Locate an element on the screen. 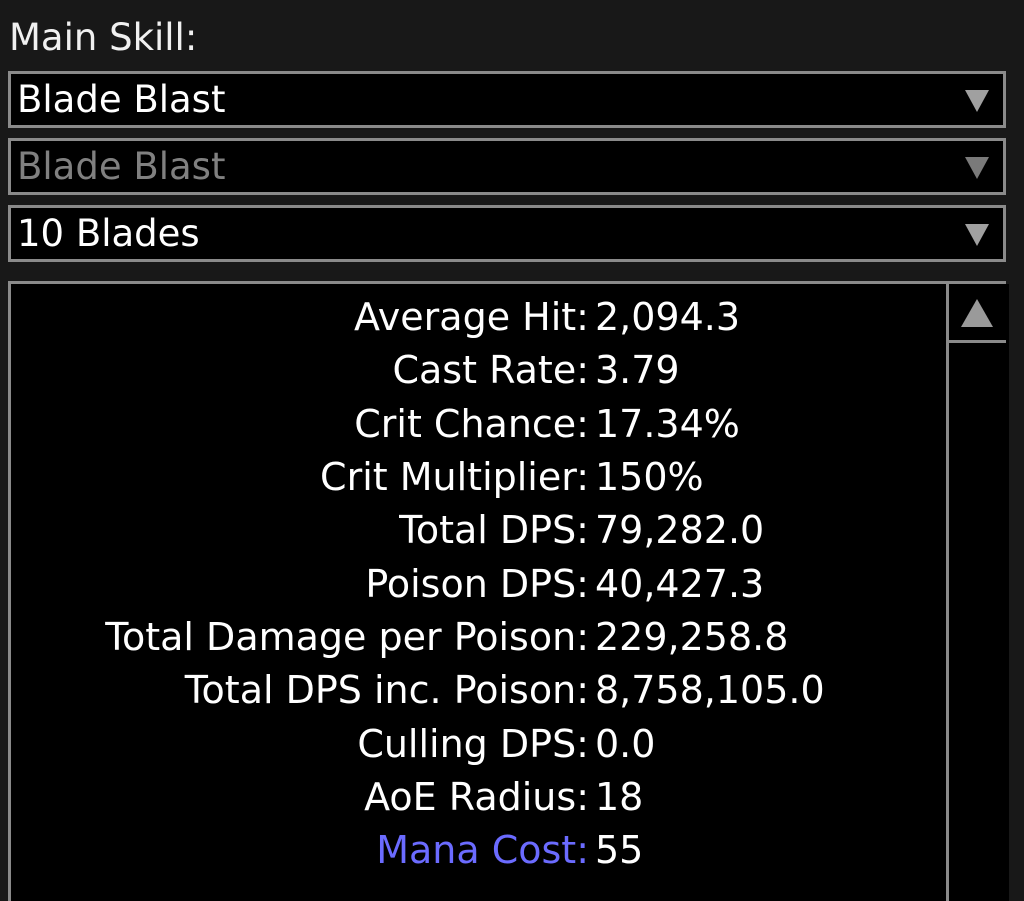  stat-value: 55 is located at coordinates (619, 850).